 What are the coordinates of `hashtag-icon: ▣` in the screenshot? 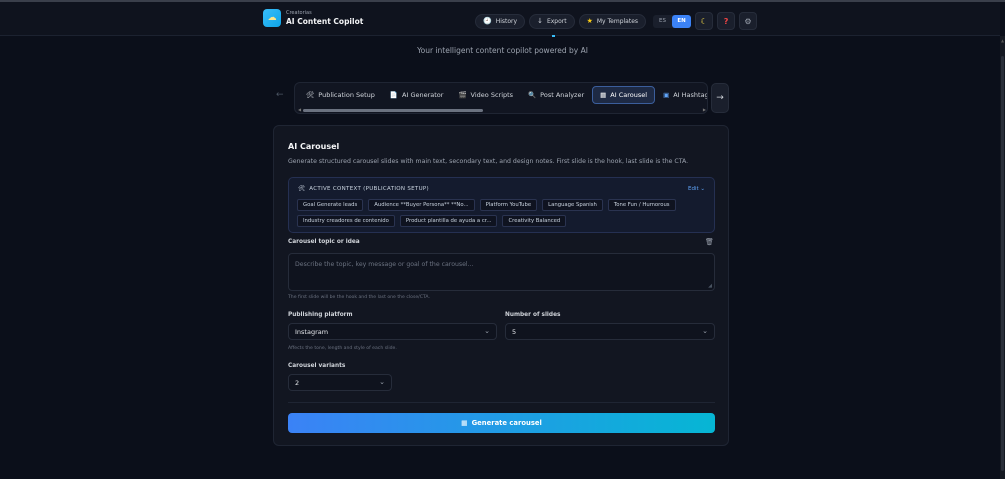 It's located at (666, 95).